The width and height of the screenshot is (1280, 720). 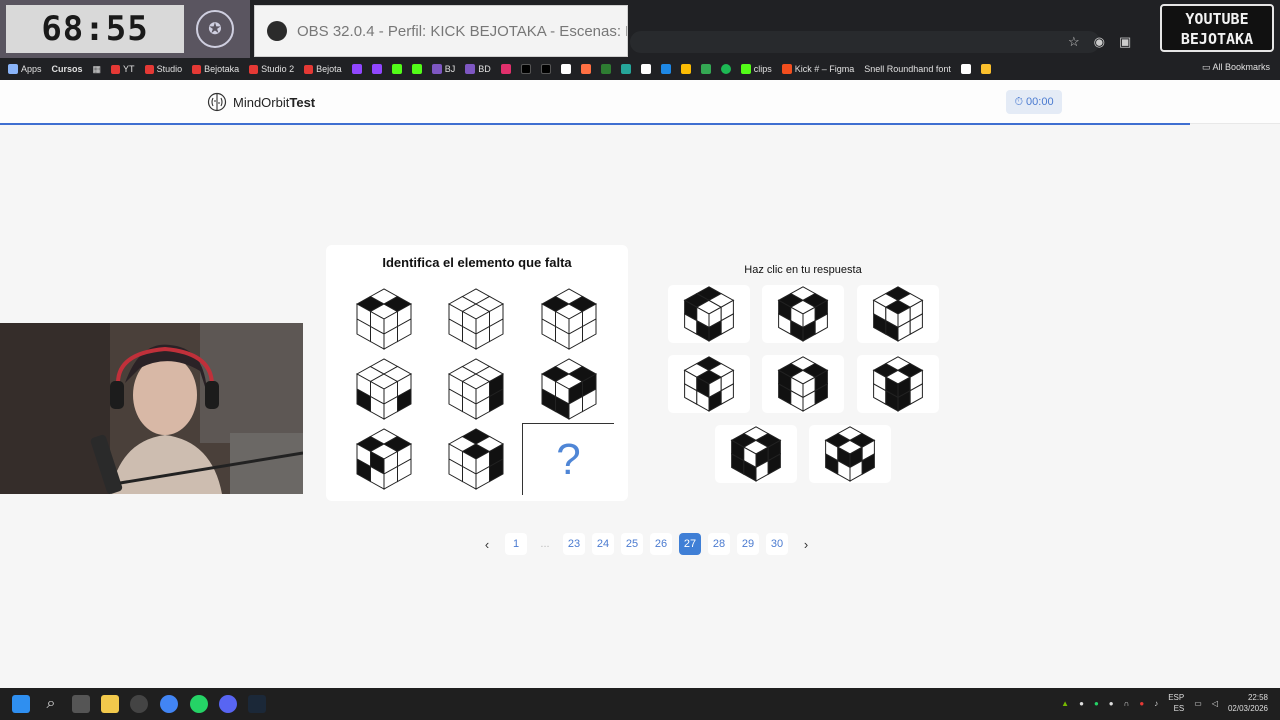 What do you see at coordinates (215, 69) in the screenshot?
I see `bookmark-bejotaka: Bejotaka` at bounding box center [215, 69].